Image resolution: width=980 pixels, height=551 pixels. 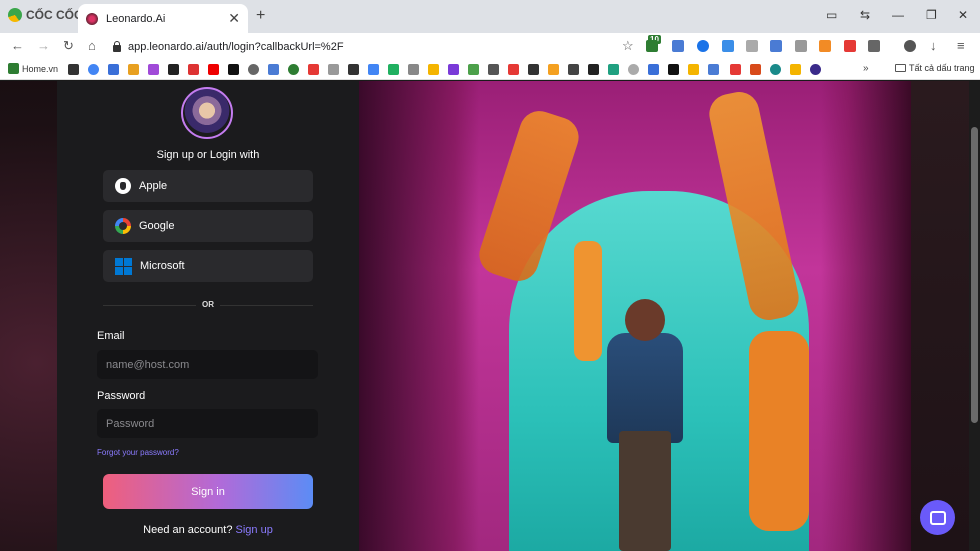 What do you see at coordinates (68, 46) in the screenshot?
I see `reload-button: ↻` at bounding box center [68, 46].